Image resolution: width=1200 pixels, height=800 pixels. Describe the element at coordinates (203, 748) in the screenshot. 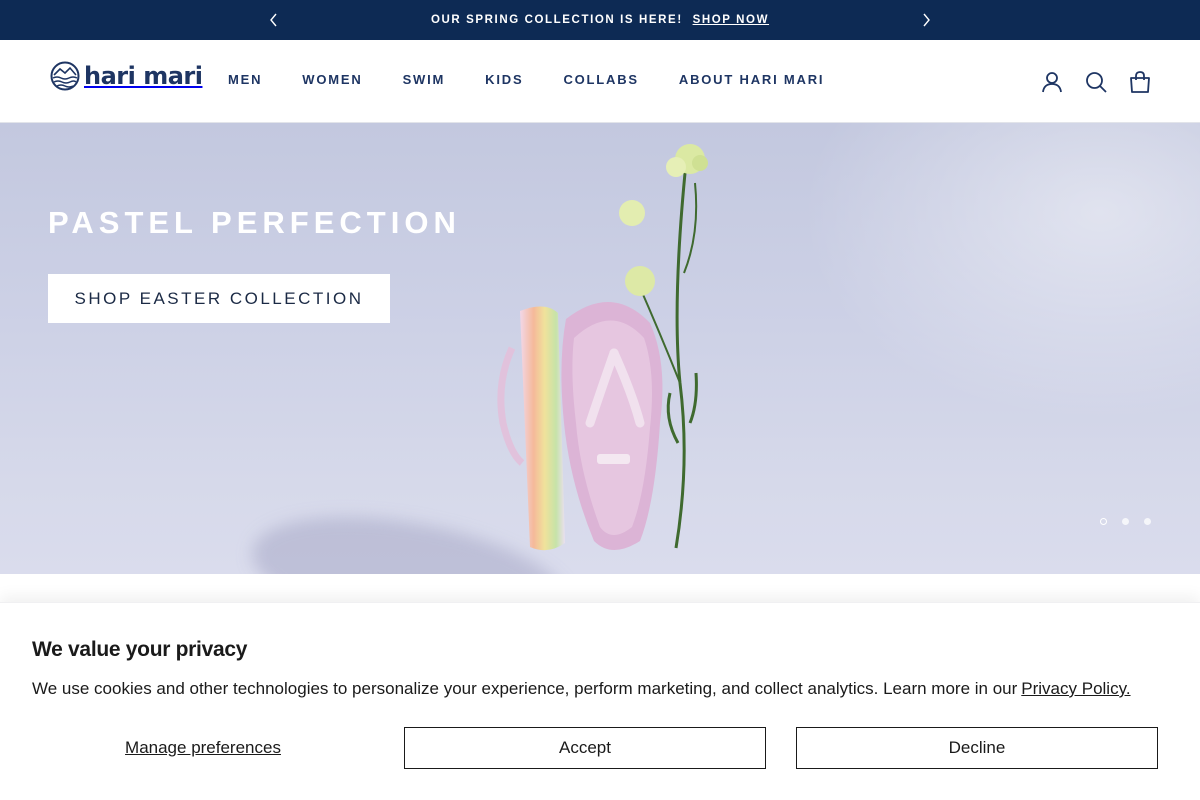

I see `manage-preferences-button: Manage preferences` at that location.